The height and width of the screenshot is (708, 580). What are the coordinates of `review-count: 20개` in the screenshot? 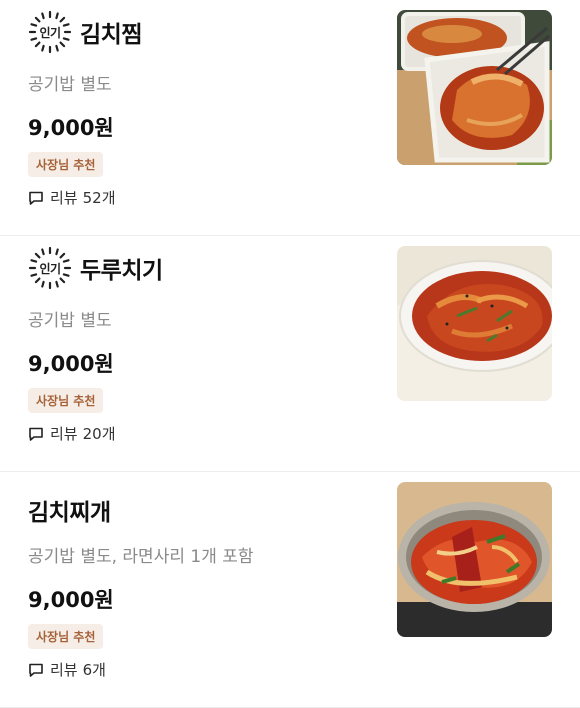 It's located at (99, 434).